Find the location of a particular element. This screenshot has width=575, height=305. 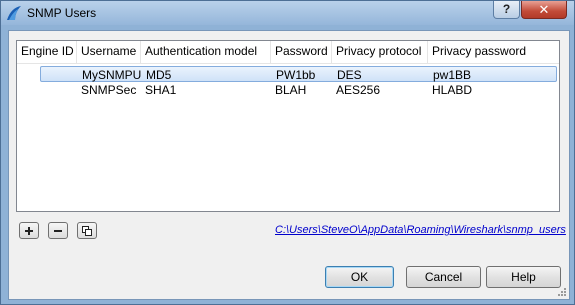

cell-username: MySNMPU is located at coordinates (112, 75).